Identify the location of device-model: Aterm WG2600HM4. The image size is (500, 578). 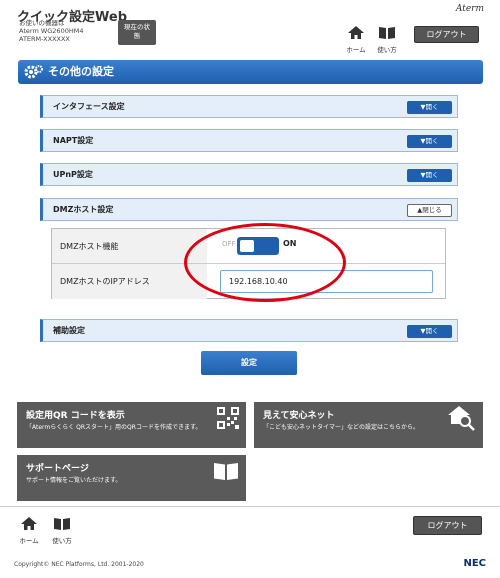
(51, 31).